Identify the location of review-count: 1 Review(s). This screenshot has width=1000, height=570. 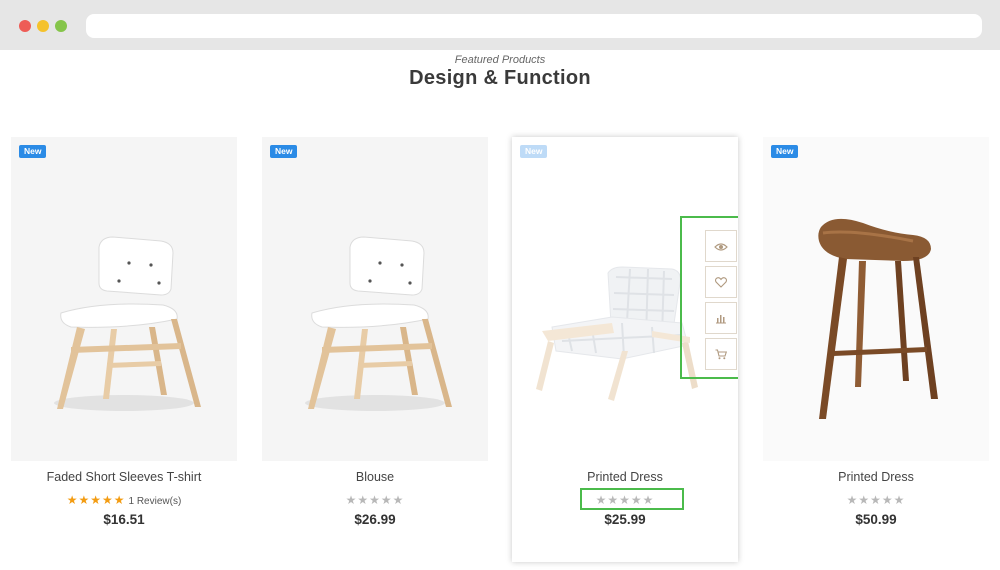
(155, 501).